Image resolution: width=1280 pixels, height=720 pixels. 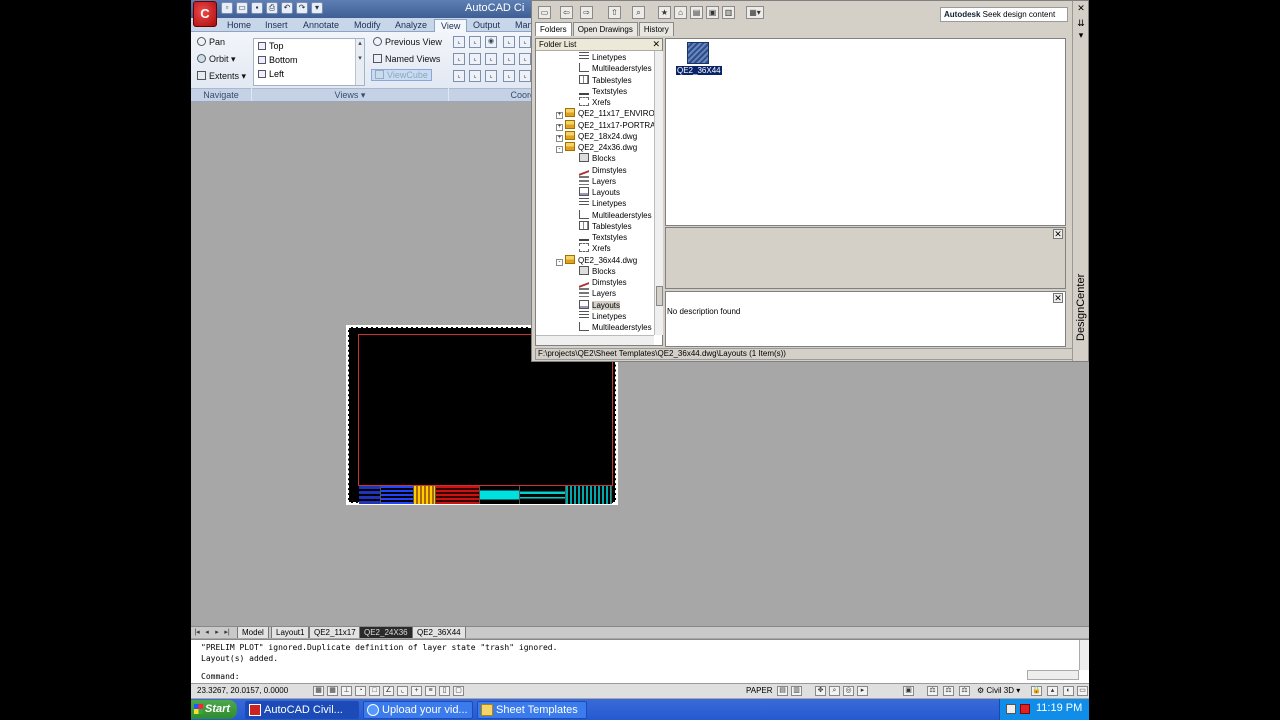 I want to click on isolate-objects-icon: ◐, so click(x=1068, y=691).